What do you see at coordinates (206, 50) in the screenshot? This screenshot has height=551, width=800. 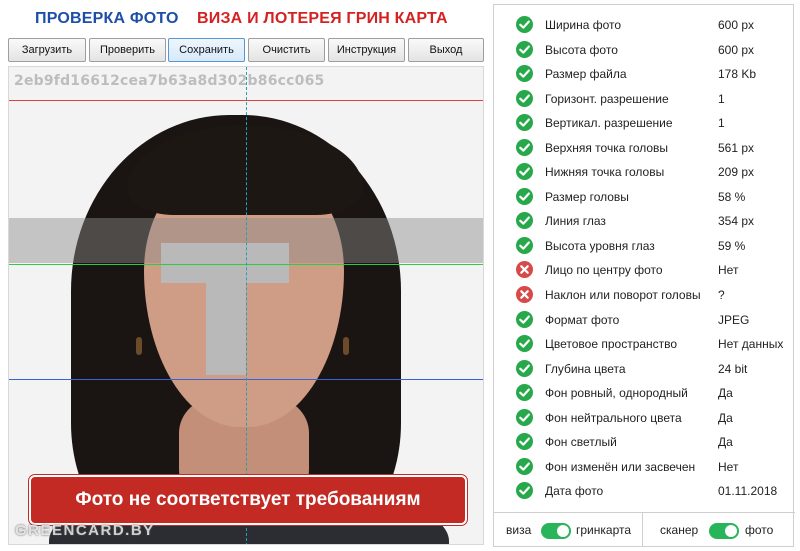 I see `save-button: Сохранить` at bounding box center [206, 50].